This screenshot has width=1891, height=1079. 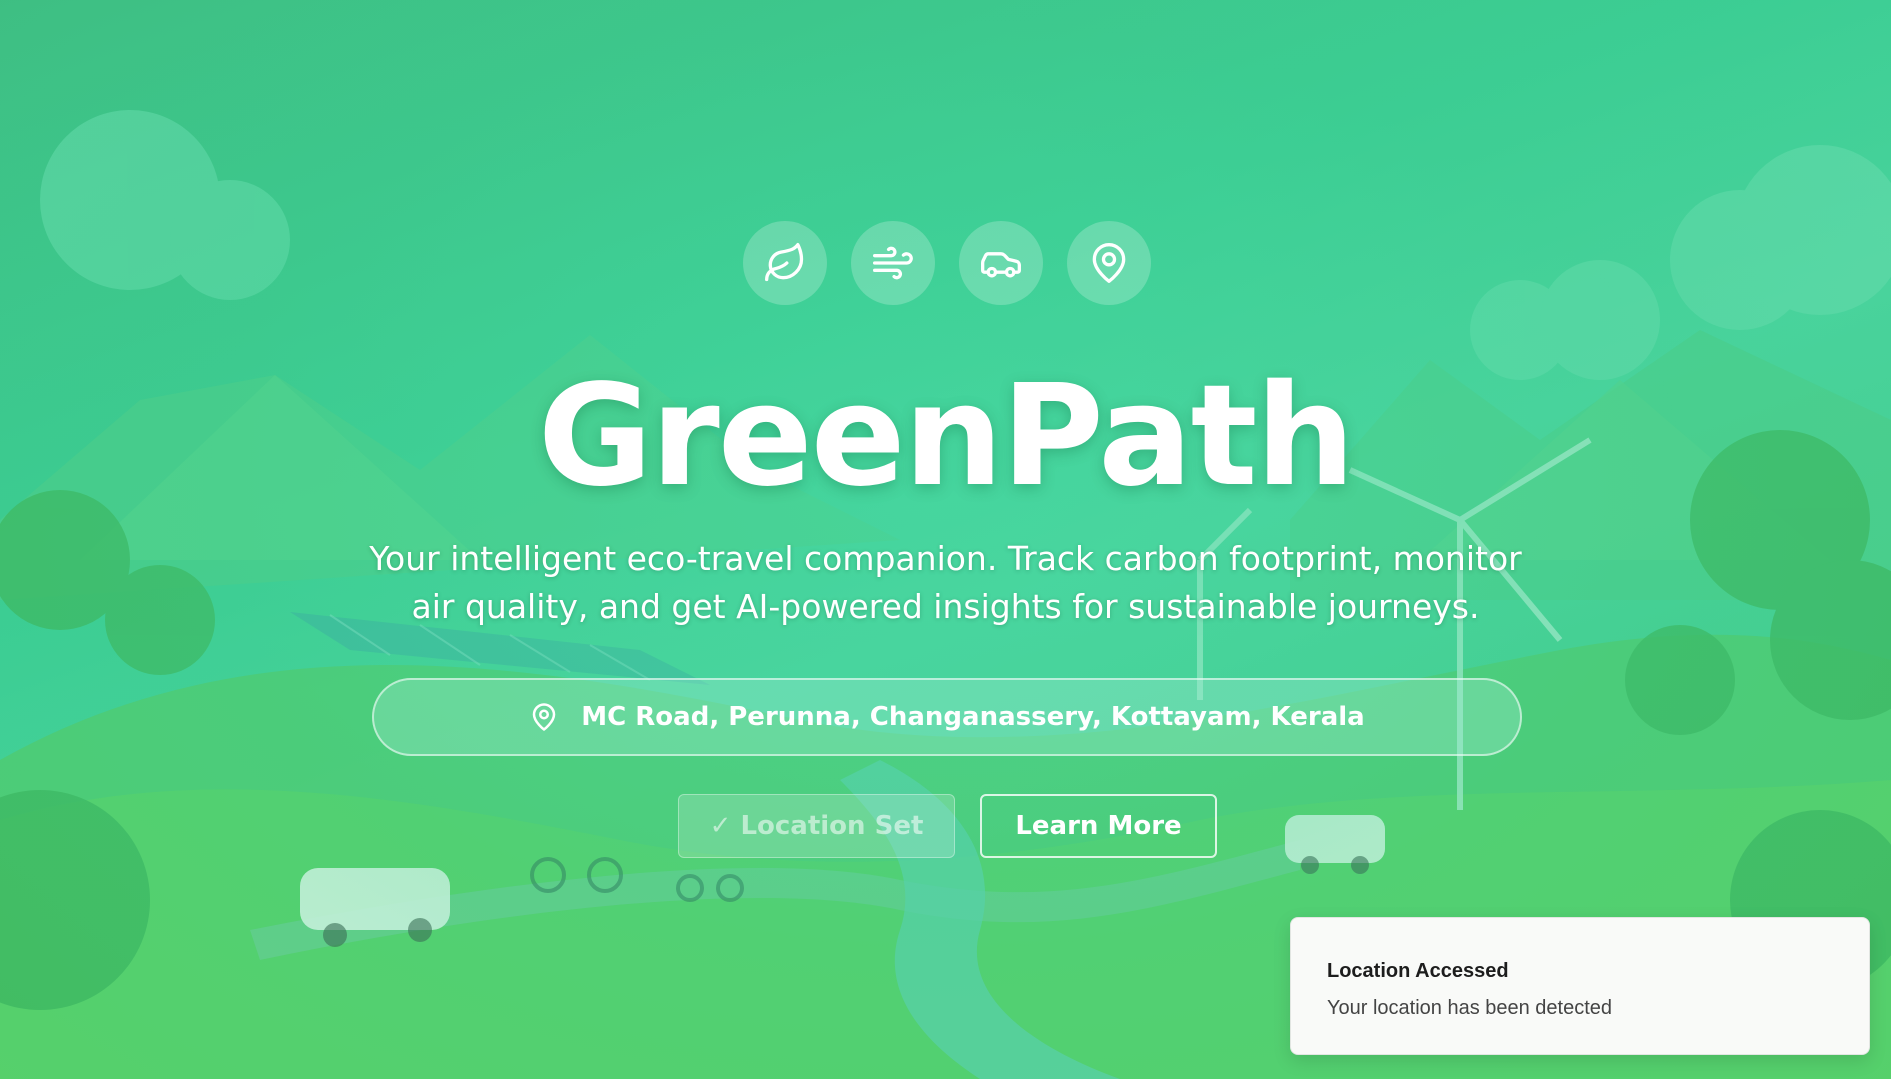 I want to click on learn-more-button: Learn More, so click(x=1098, y=826).